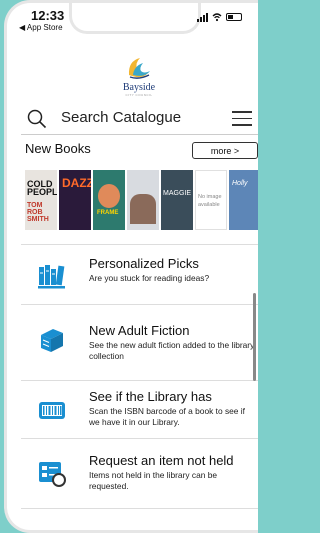 The width and height of the screenshot is (320, 533). I want to click on search-icon, so click(37, 119).